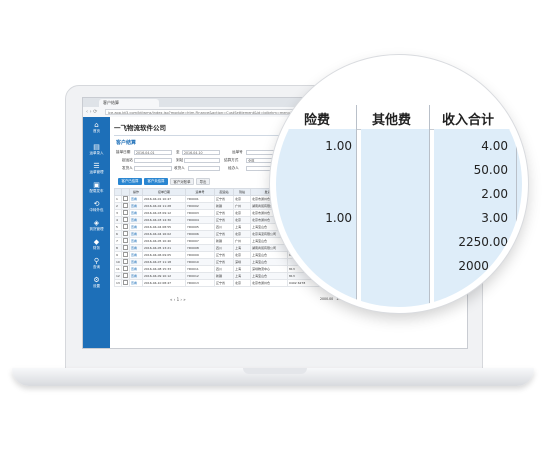 This screenshot has width=550, height=460. I want to click on sidebar-item-query: ⚲ 查询, so click(96, 264).